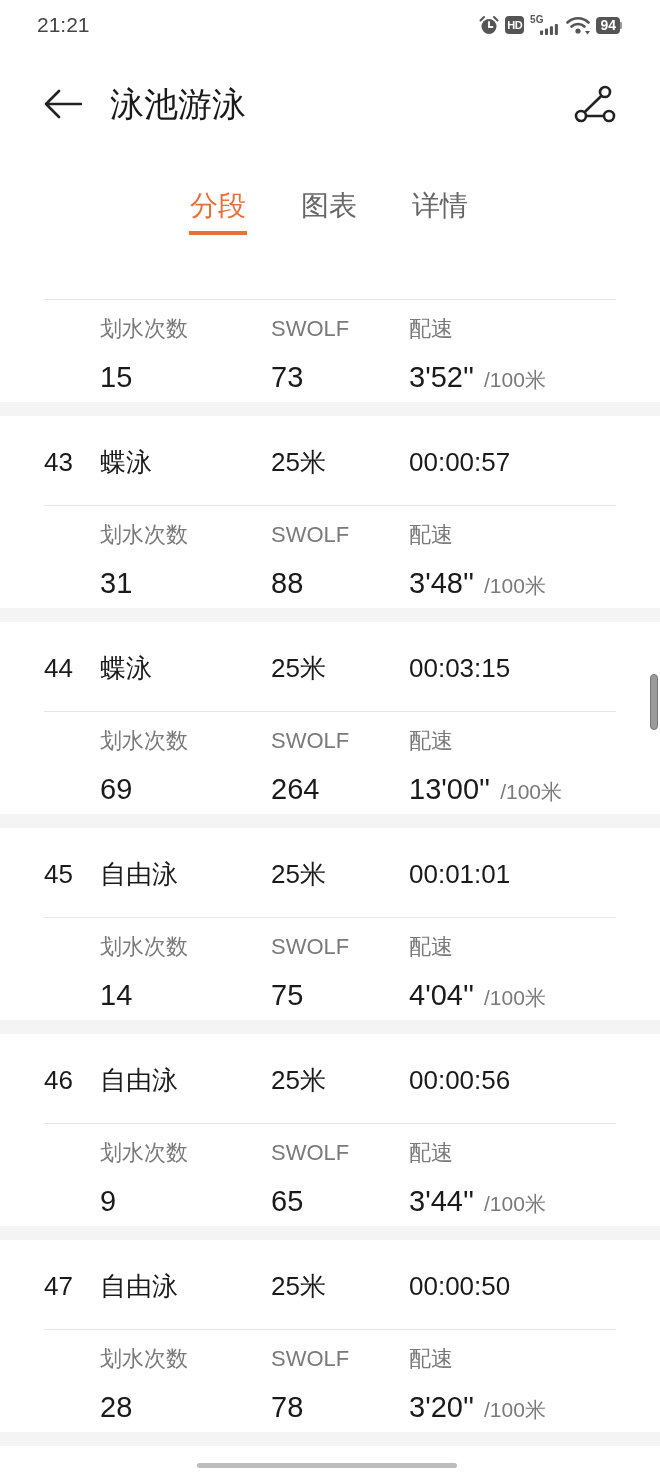 This screenshot has height=1472, width=660. Describe the element at coordinates (450, 789) in the screenshot. I see `stat-value: 13'00''` at that location.